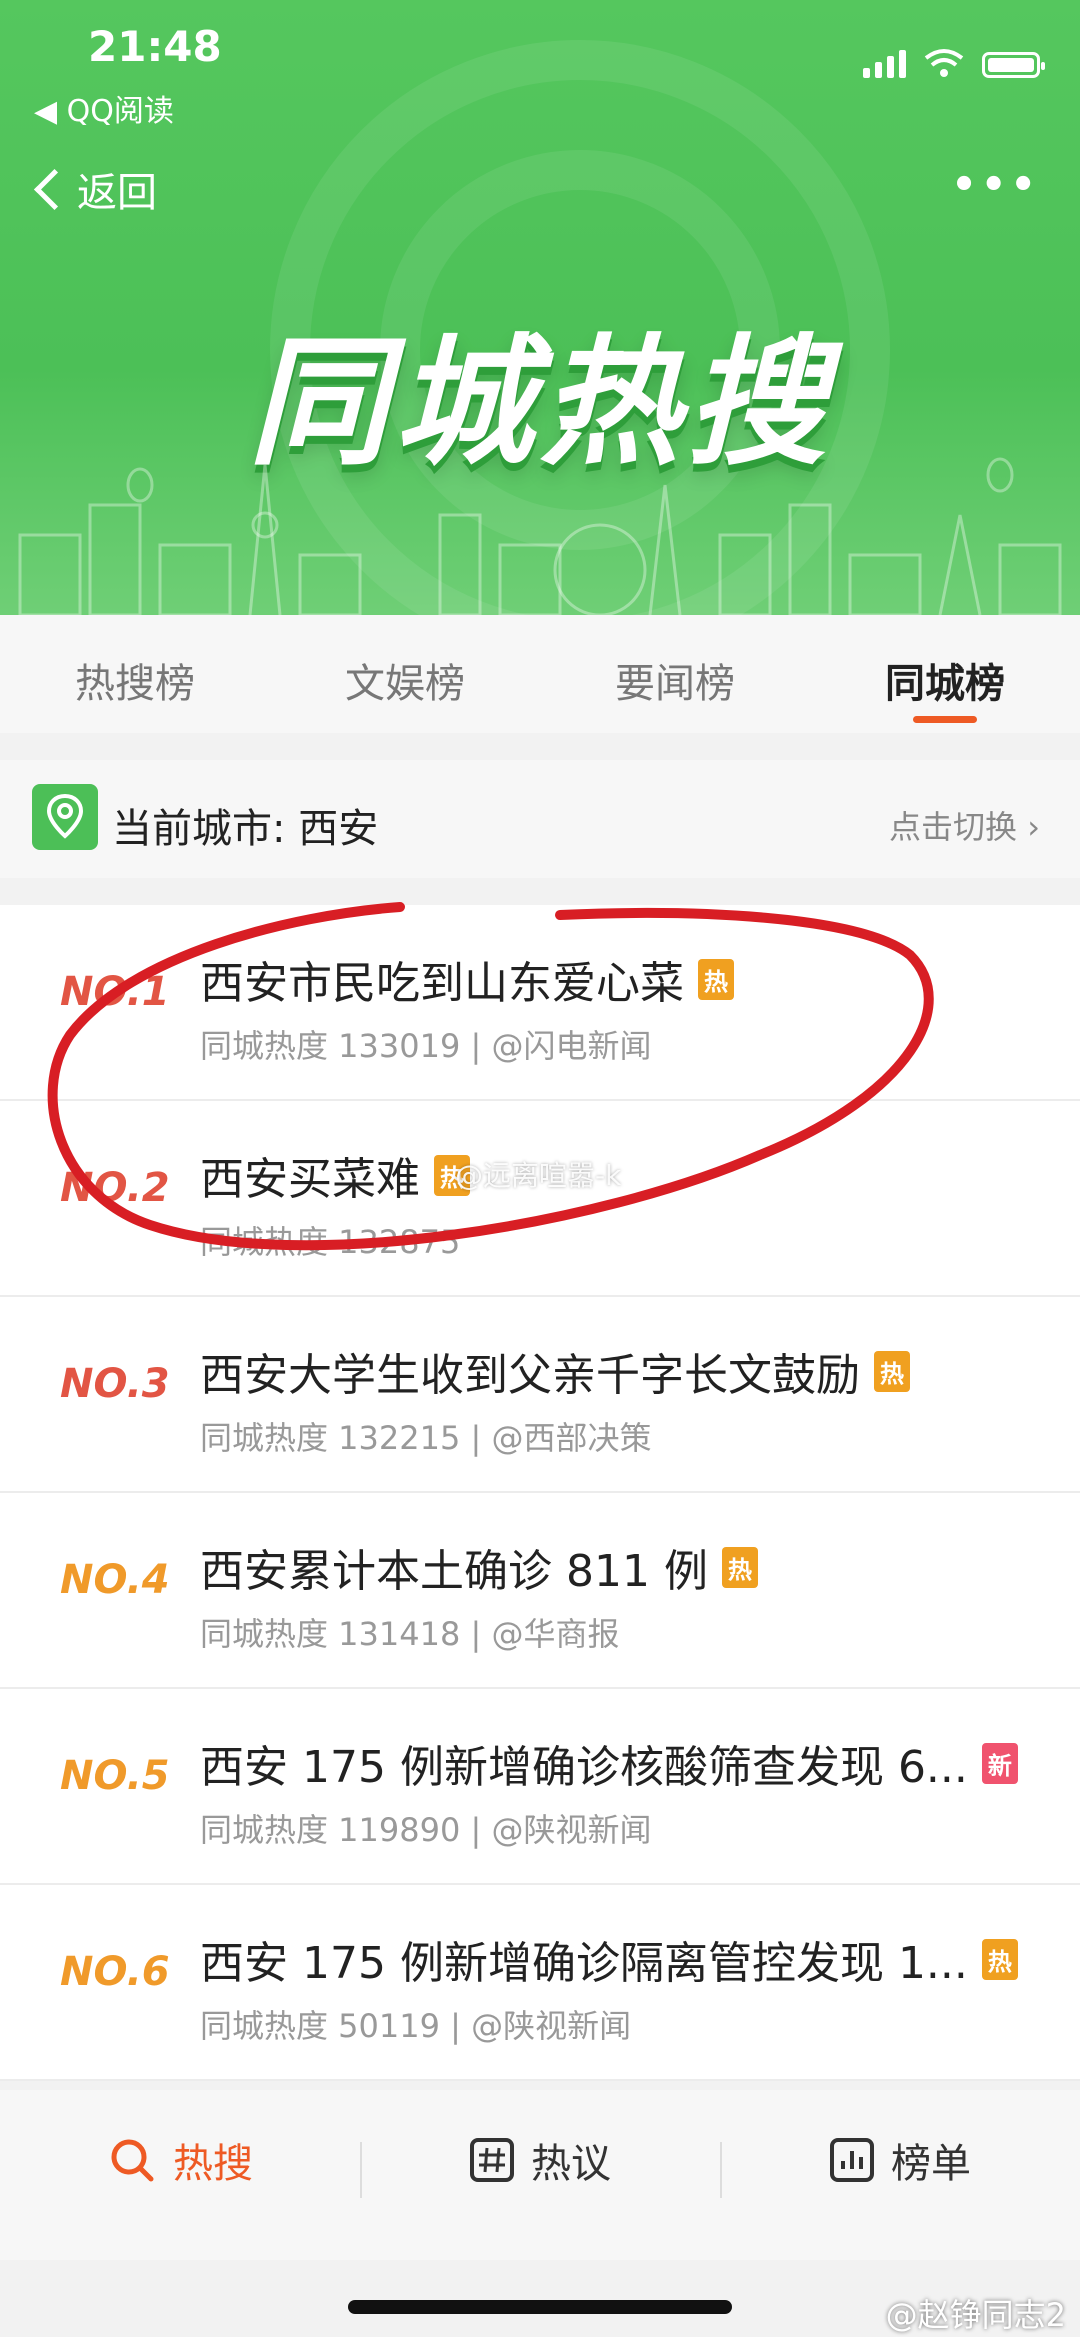 The height and width of the screenshot is (2337, 1080). What do you see at coordinates (426, 1830) in the screenshot?
I see `item-meta: 同城热度 119890 | @陕视新闻` at bounding box center [426, 1830].